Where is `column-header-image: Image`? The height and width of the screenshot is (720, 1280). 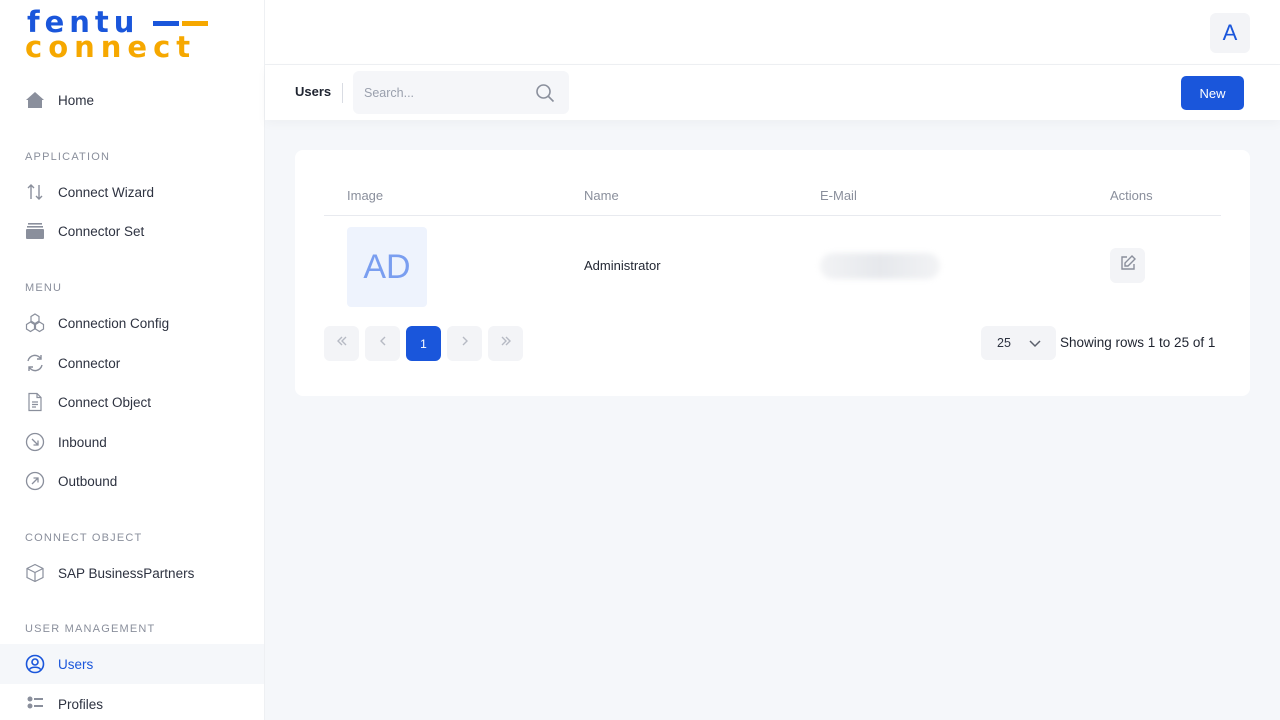 column-header-image: Image is located at coordinates (365, 195).